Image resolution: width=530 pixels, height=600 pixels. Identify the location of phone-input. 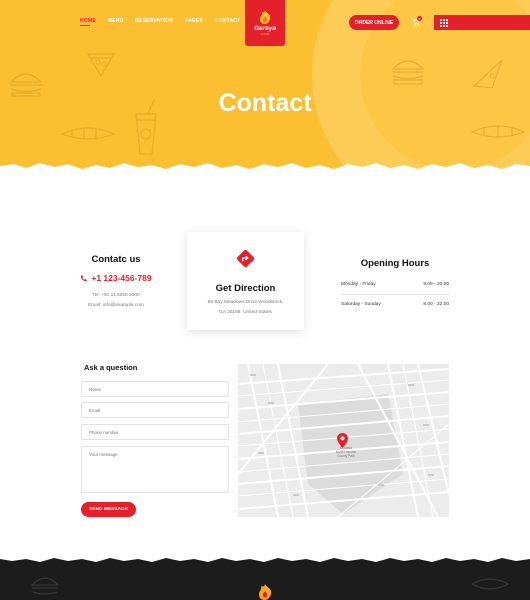
(155, 432).